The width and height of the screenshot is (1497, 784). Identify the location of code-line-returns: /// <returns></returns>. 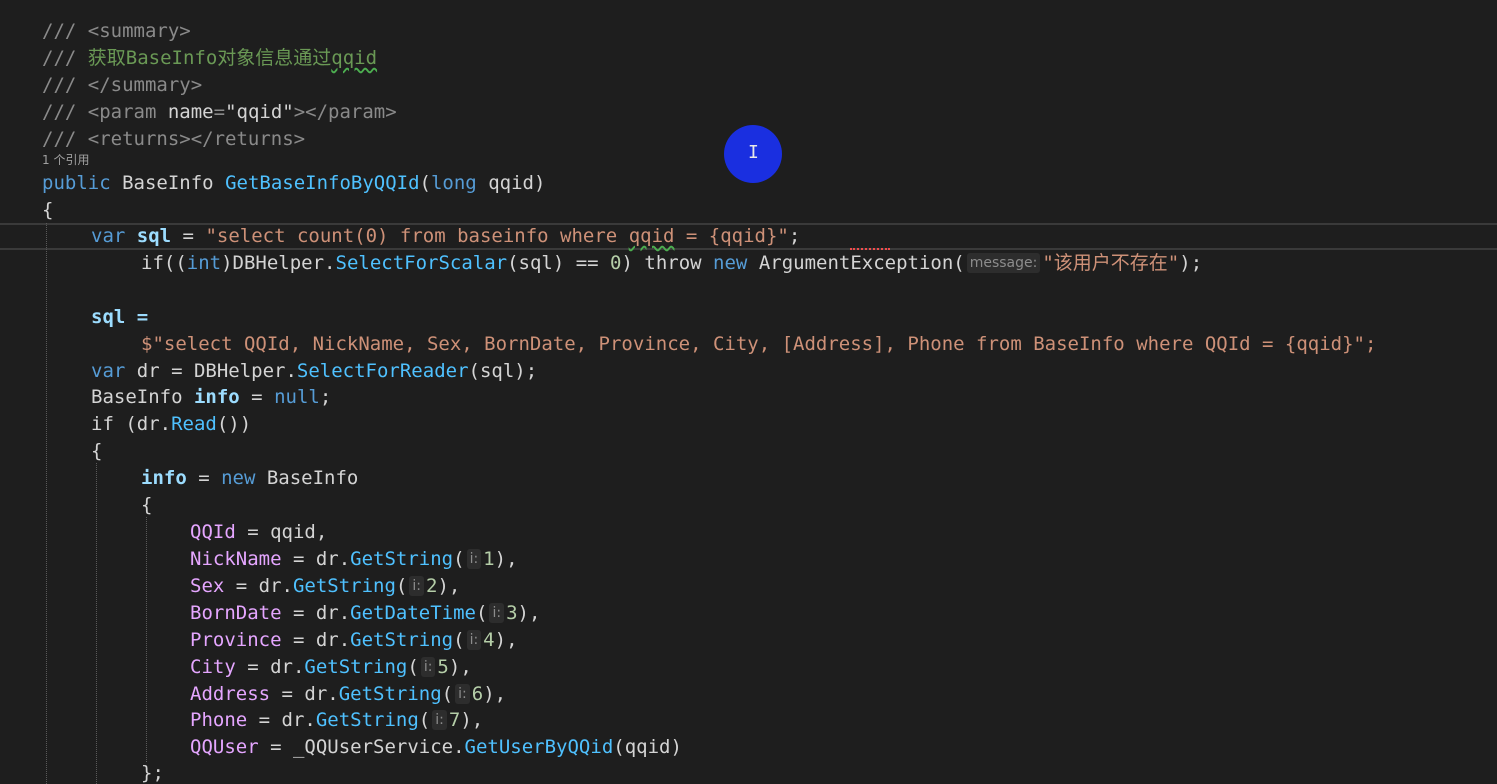
(173, 139).